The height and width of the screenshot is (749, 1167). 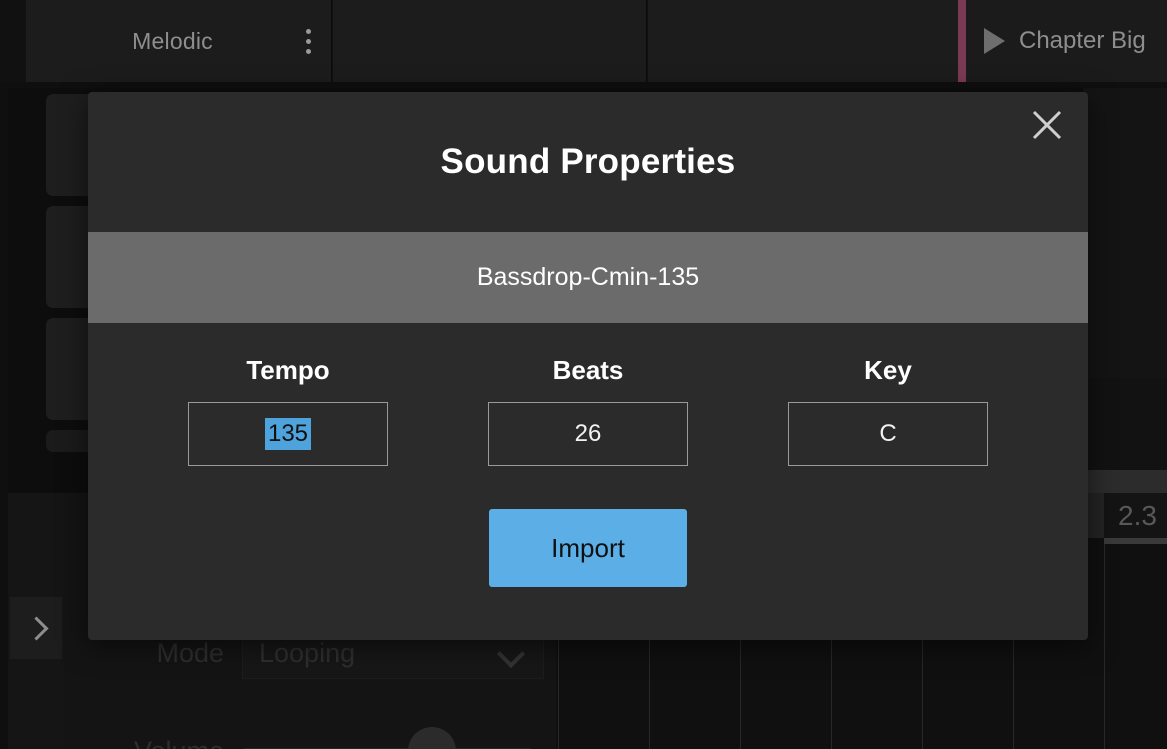 I want to click on sound-name-bar: Bassdrop-Cmin-135, so click(x=588, y=277).